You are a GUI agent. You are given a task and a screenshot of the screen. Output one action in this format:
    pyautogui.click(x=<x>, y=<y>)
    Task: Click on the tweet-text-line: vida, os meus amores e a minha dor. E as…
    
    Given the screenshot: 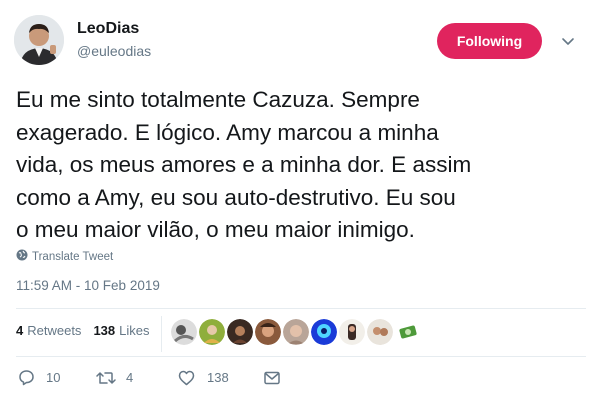 What is the action you would take?
    pyautogui.click(x=244, y=164)
    